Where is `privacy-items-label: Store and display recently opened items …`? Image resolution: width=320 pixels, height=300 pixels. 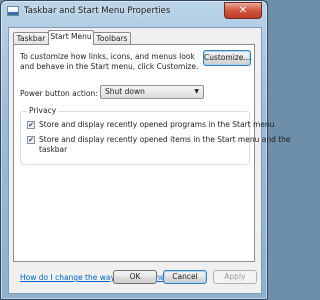 privacy-items-label: Store and display recently opened items … is located at coordinates (165, 139).